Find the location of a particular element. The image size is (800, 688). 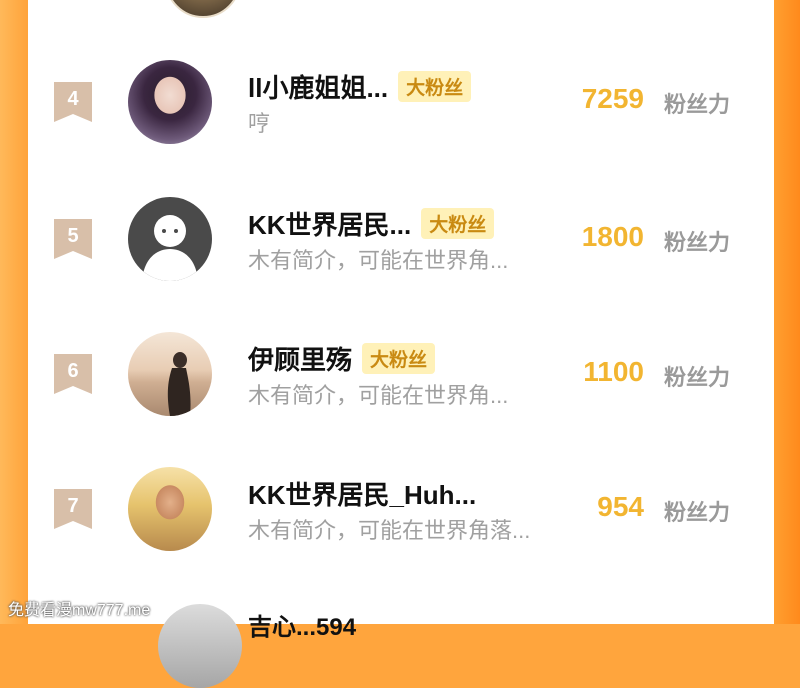

fan-power-count: 1800 is located at coordinates (612, 236).